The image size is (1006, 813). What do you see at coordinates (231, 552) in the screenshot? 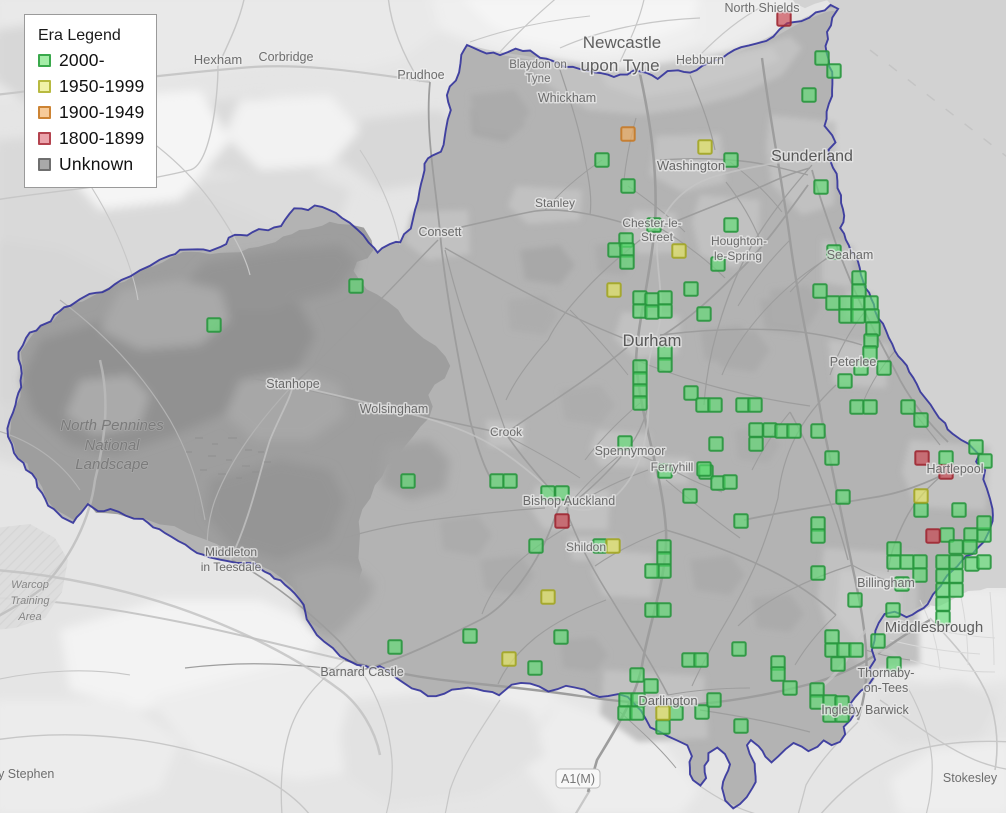
I see `svg-text: Middleton` at bounding box center [231, 552].